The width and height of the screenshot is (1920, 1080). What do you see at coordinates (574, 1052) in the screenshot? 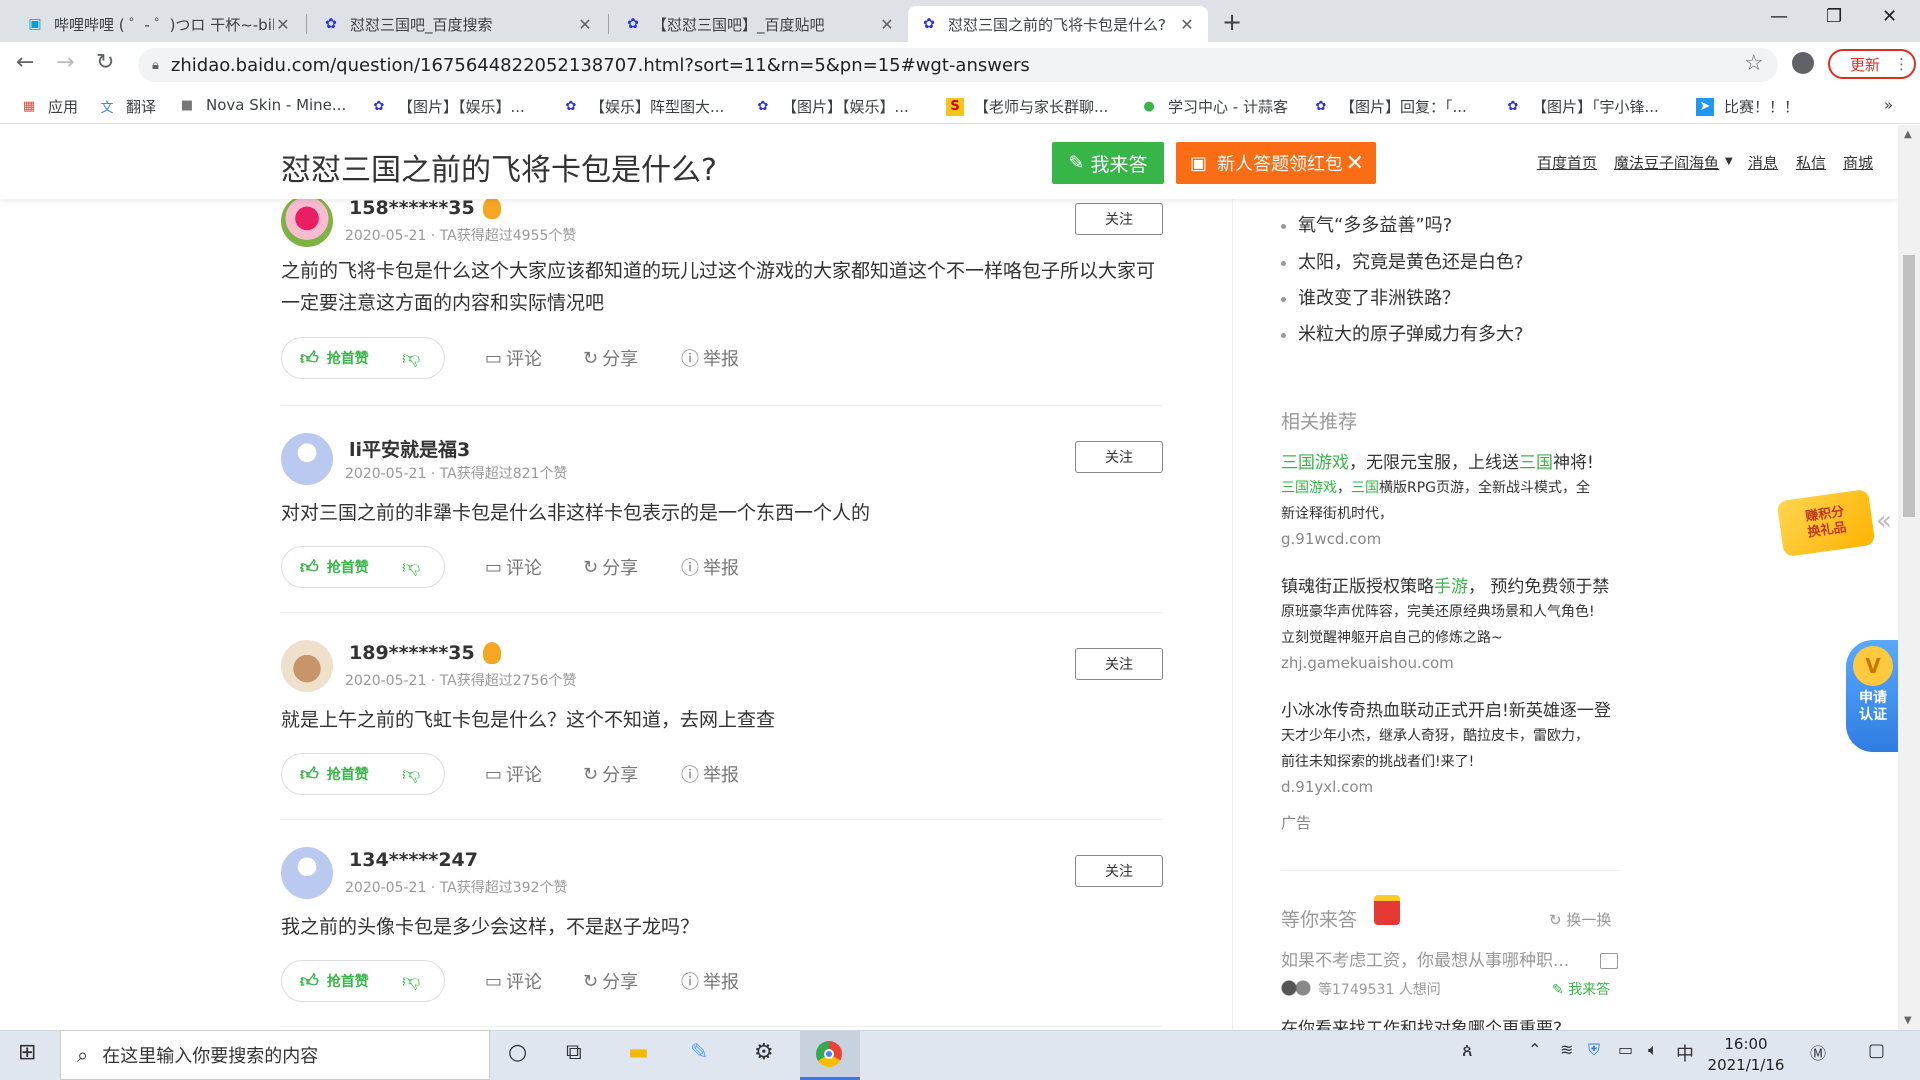
I see `task-view-icon: ⧉` at bounding box center [574, 1052].